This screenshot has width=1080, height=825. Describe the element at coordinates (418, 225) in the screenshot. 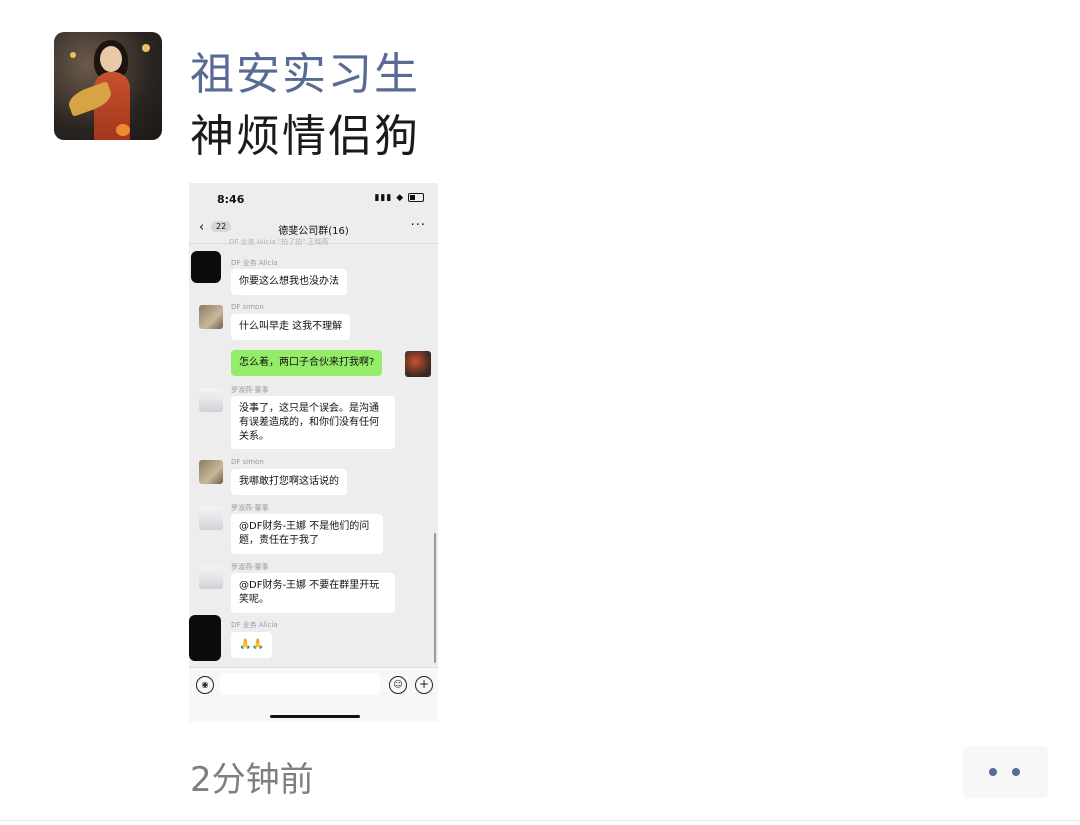

I see `more-icon: ···` at that location.